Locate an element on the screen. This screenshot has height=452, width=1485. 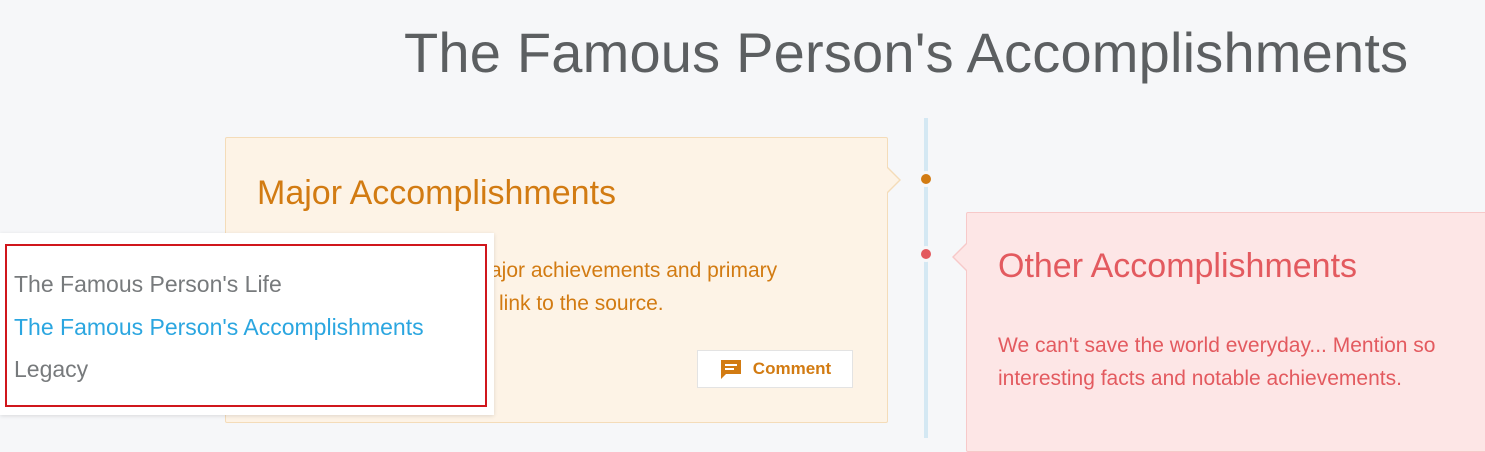
comment-button-label: Comment is located at coordinates (792, 368).